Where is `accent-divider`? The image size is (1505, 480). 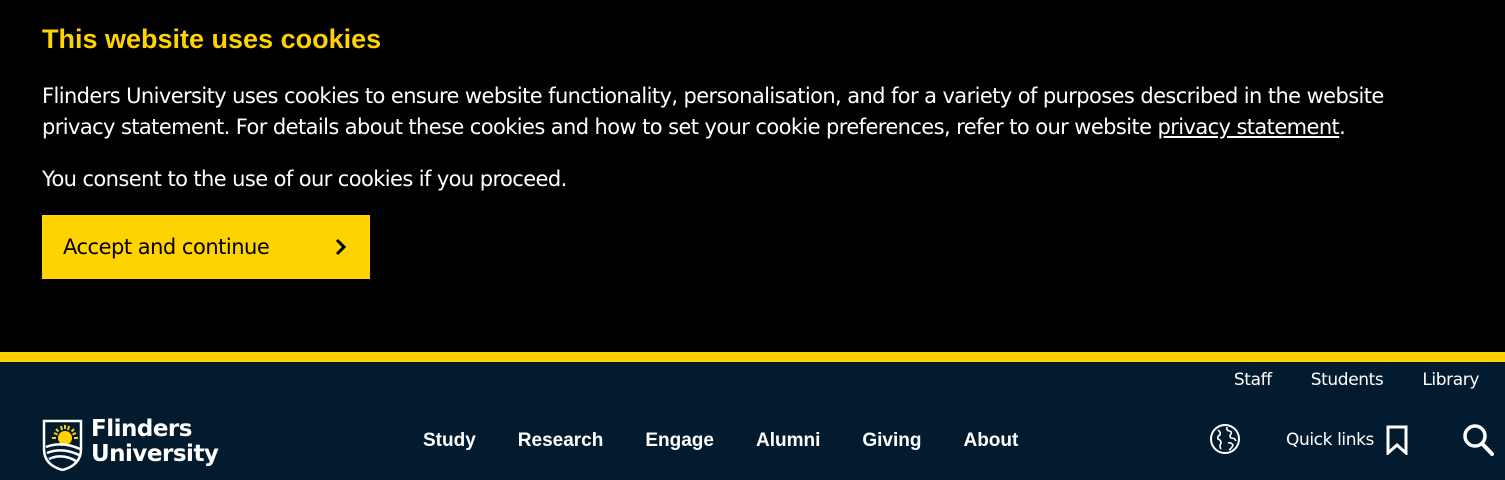 accent-divider is located at coordinates (752, 357).